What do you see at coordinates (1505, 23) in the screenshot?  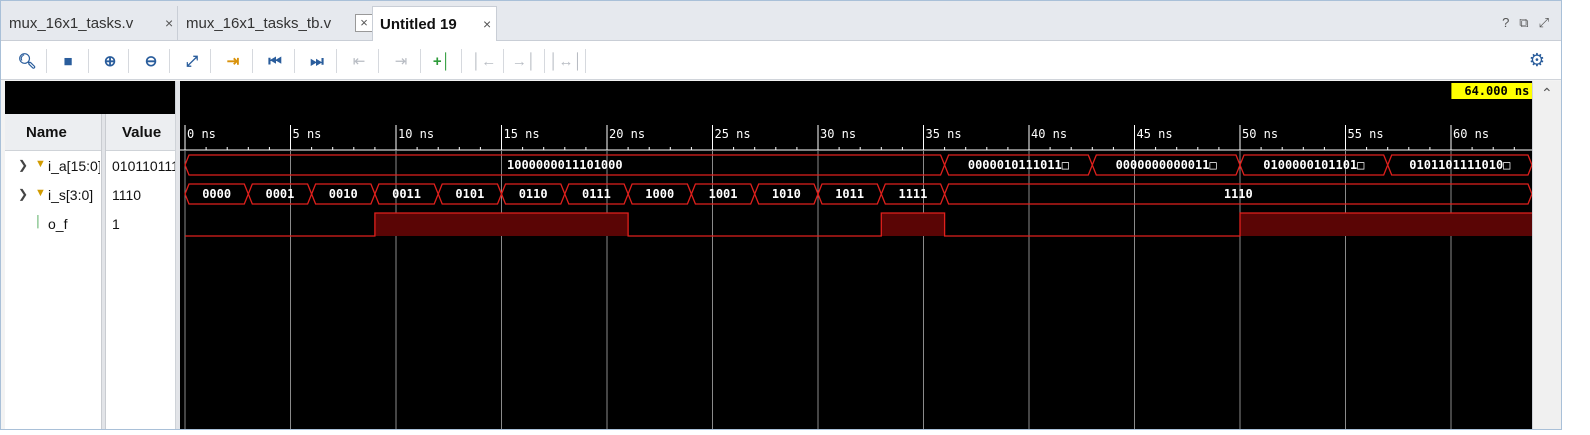 I see `help-icon: ?` at bounding box center [1505, 23].